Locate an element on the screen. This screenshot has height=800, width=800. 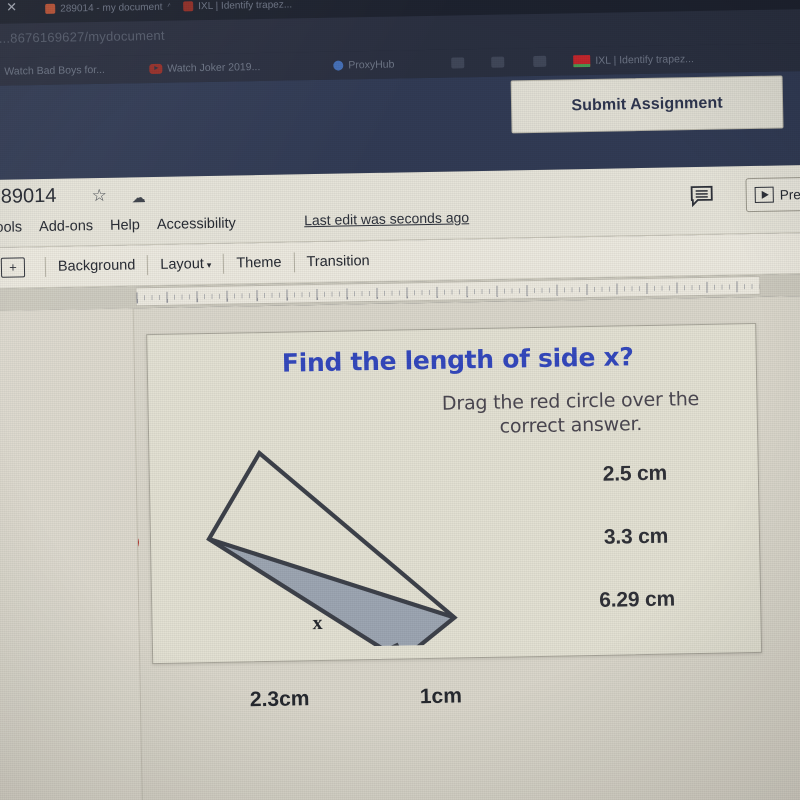
menu-item-help: Help is located at coordinates (125, 225).